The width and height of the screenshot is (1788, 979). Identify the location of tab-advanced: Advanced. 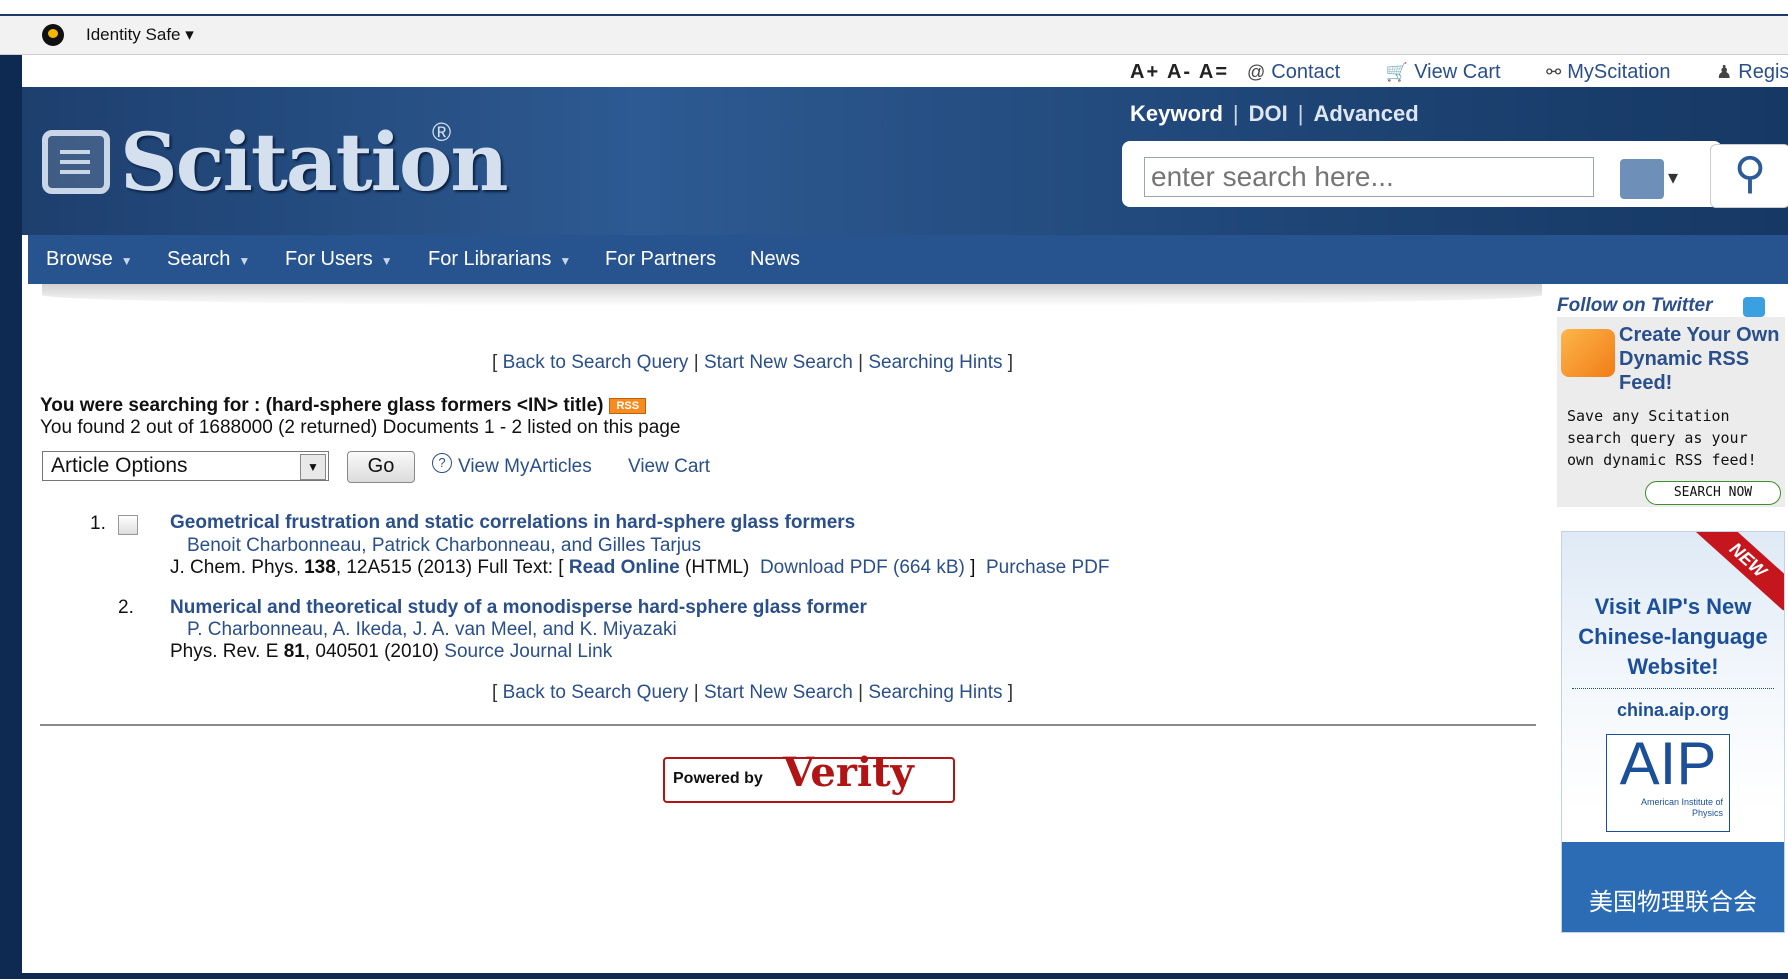
(1365, 113).